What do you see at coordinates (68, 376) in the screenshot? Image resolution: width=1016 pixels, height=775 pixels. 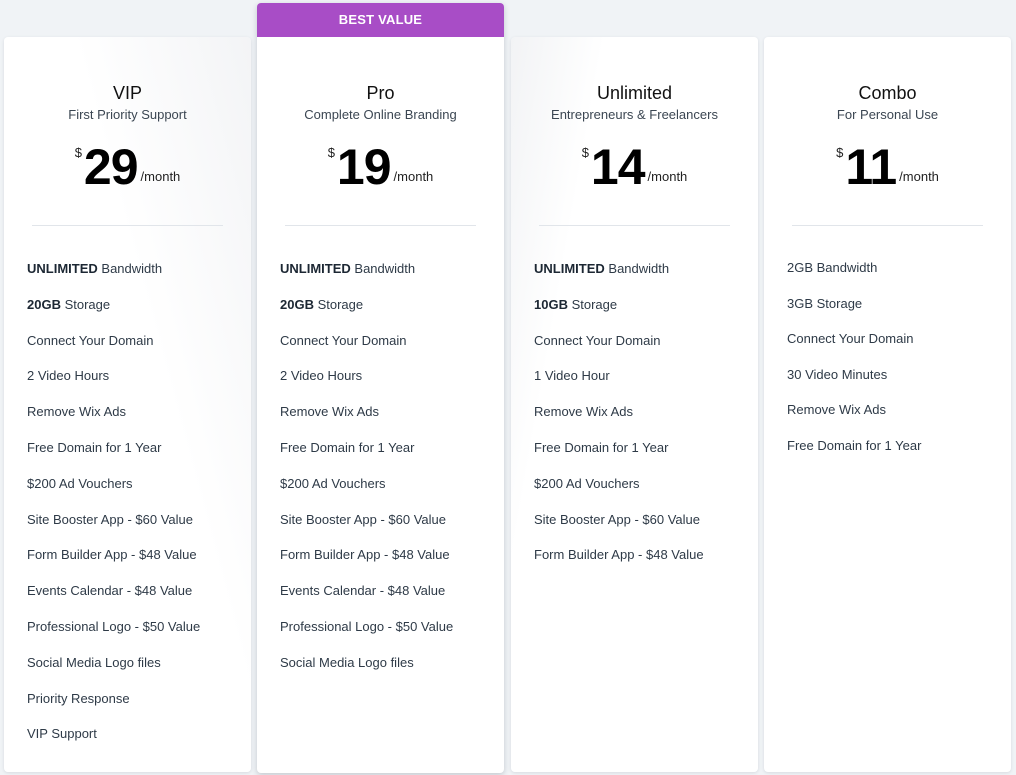 I see `feature-text: 2 Video Hours` at bounding box center [68, 376].